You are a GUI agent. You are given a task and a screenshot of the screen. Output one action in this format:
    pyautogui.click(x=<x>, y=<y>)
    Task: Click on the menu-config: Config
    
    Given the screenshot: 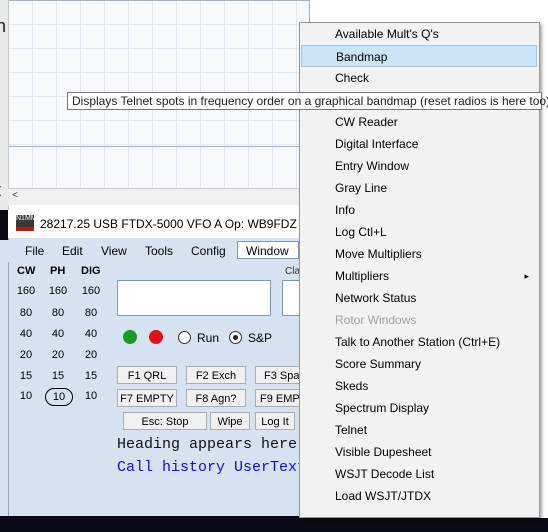 What is the action you would take?
    pyautogui.click(x=208, y=251)
    